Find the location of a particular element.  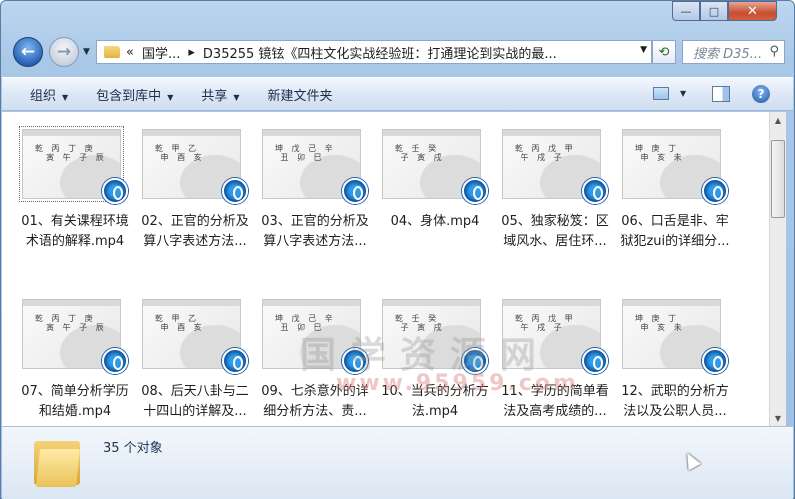

file-name-line1: 04、身体.mp4 is located at coordinates (435, 221).